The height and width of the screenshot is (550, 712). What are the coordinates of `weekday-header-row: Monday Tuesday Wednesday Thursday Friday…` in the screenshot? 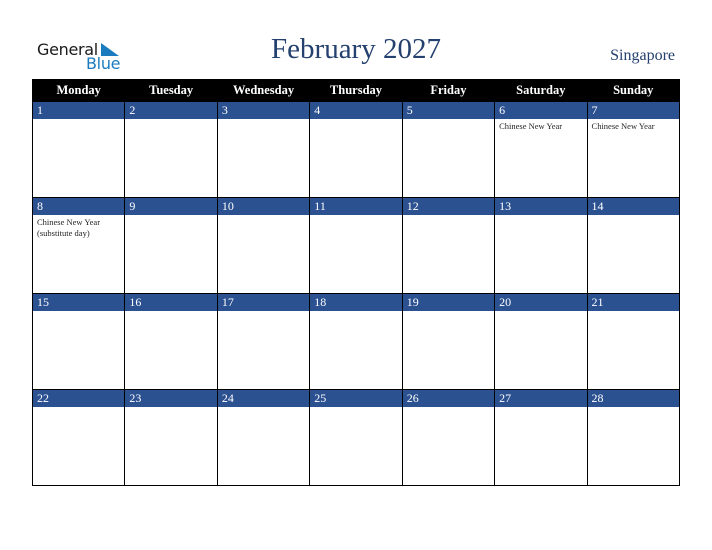 It's located at (356, 90).